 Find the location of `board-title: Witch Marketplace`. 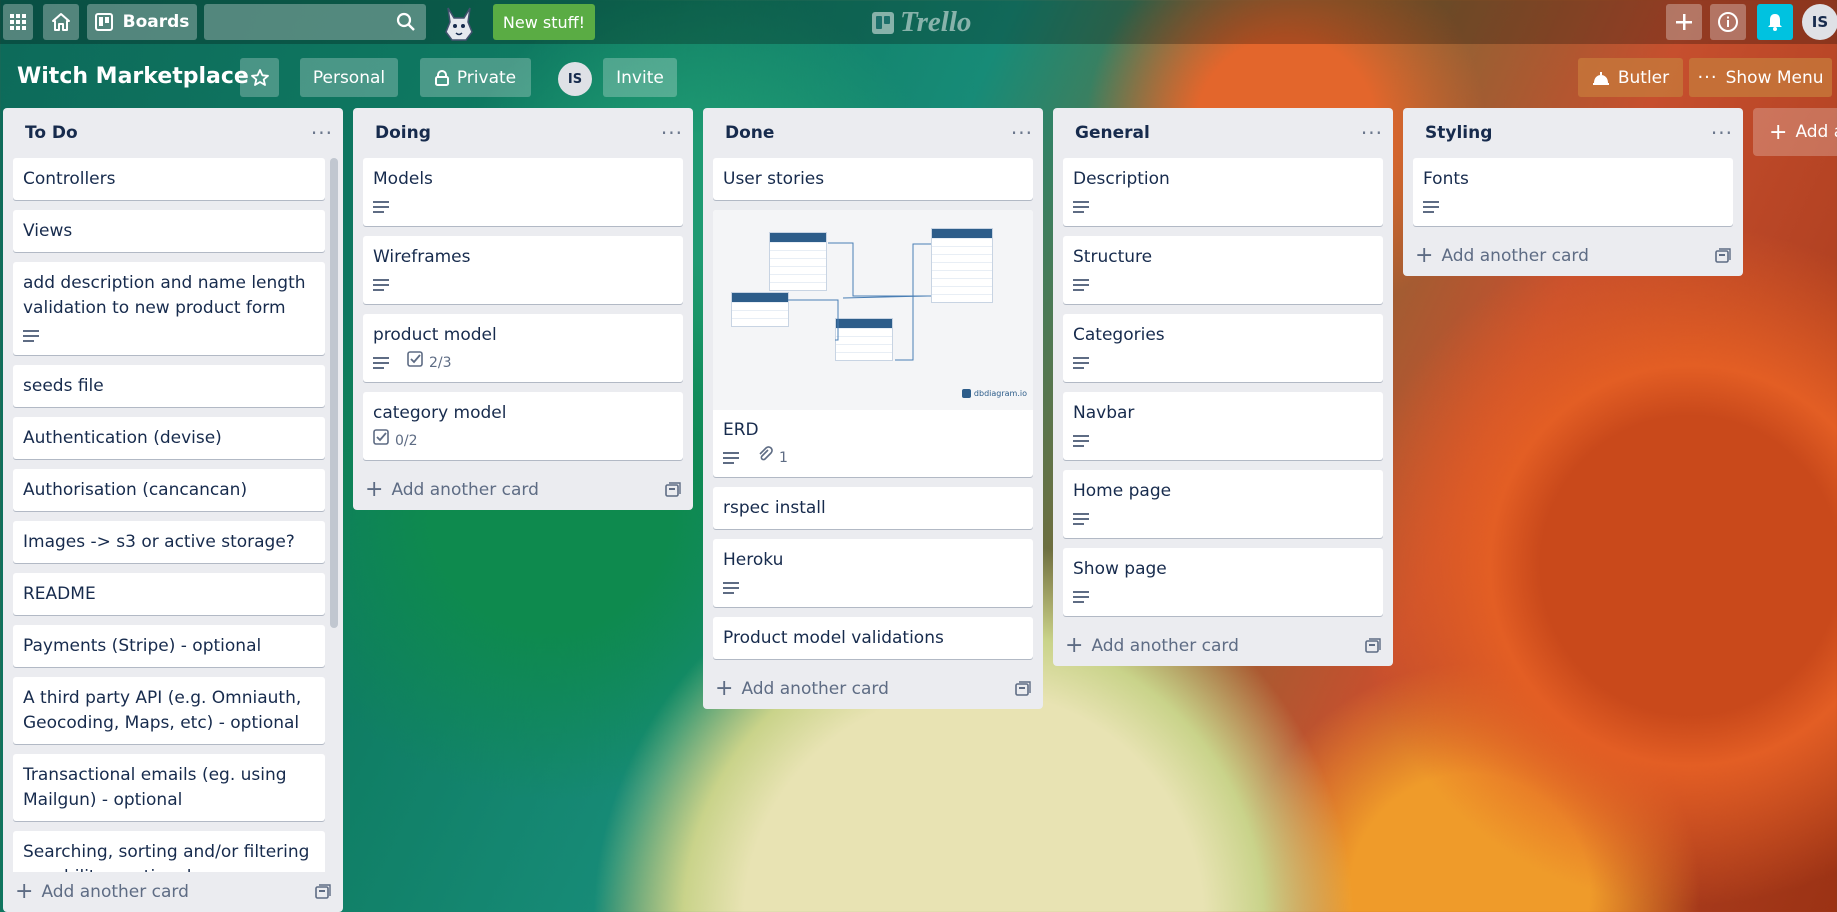

board-title: Witch Marketplace is located at coordinates (133, 76).